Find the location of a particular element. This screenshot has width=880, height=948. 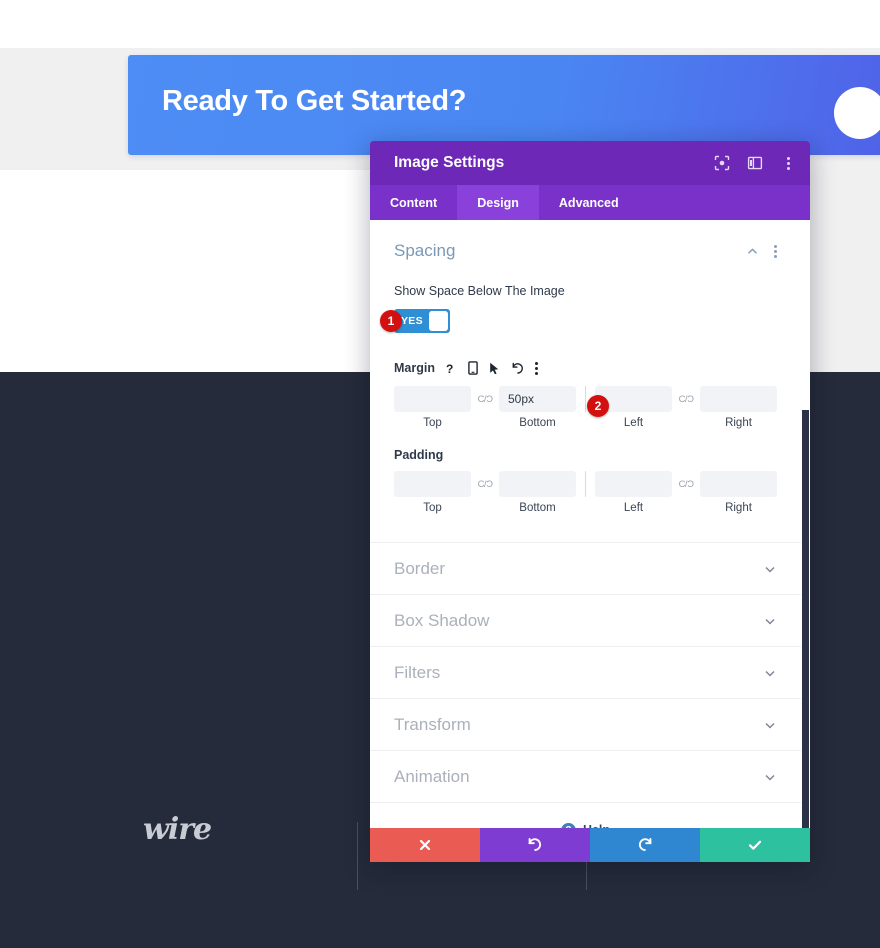

tab-design: Design is located at coordinates (498, 202).